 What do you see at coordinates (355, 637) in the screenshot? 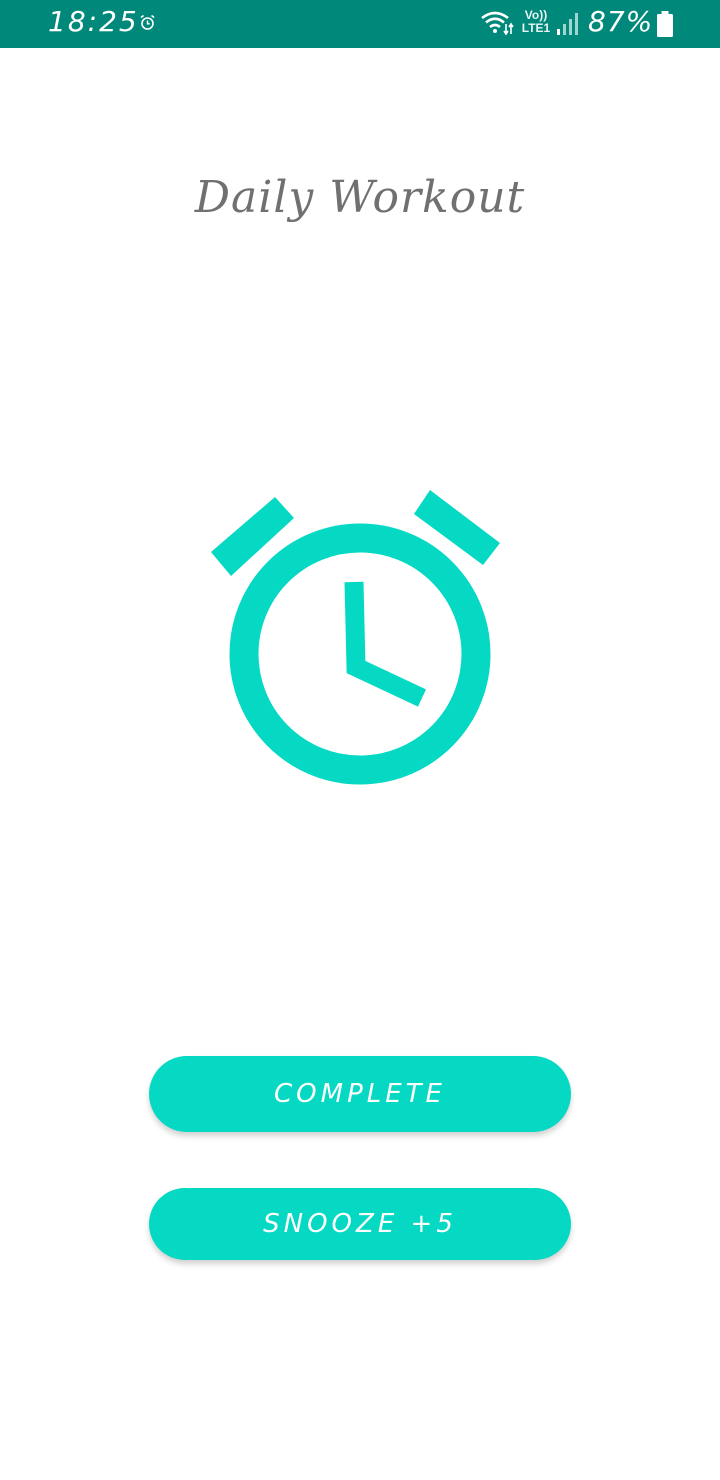
I see `alarm-clock-icon` at bounding box center [355, 637].